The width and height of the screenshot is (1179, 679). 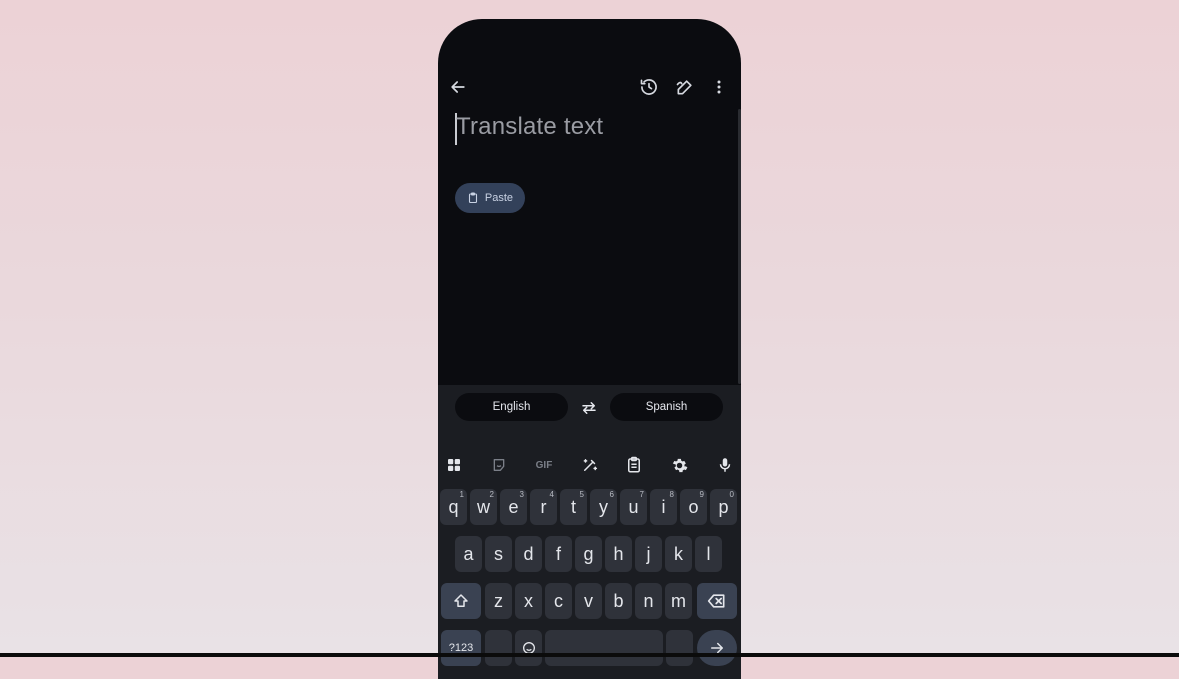 What do you see at coordinates (498, 648) in the screenshot?
I see `comma-key` at bounding box center [498, 648].